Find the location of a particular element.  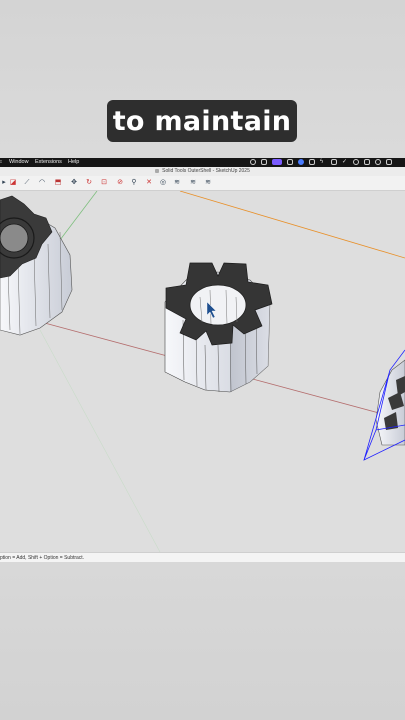

arc-icon: ◠ is located at coordinates (42, 183).